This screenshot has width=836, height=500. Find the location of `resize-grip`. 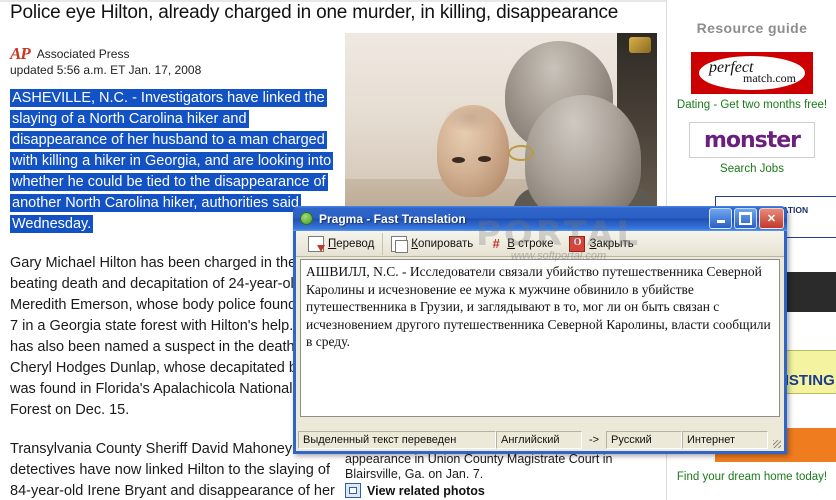

resize-grip is located at coordinates (775, 440).